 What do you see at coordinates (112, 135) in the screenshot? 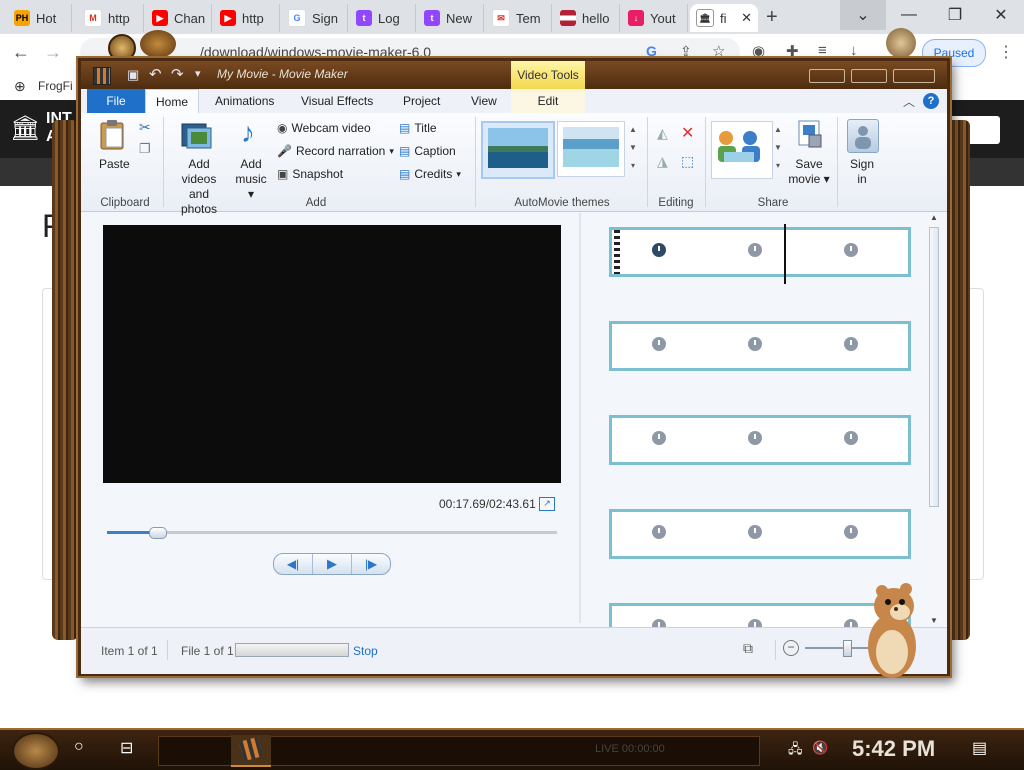
I see `paste-icon` at bounding box center [112, 135].